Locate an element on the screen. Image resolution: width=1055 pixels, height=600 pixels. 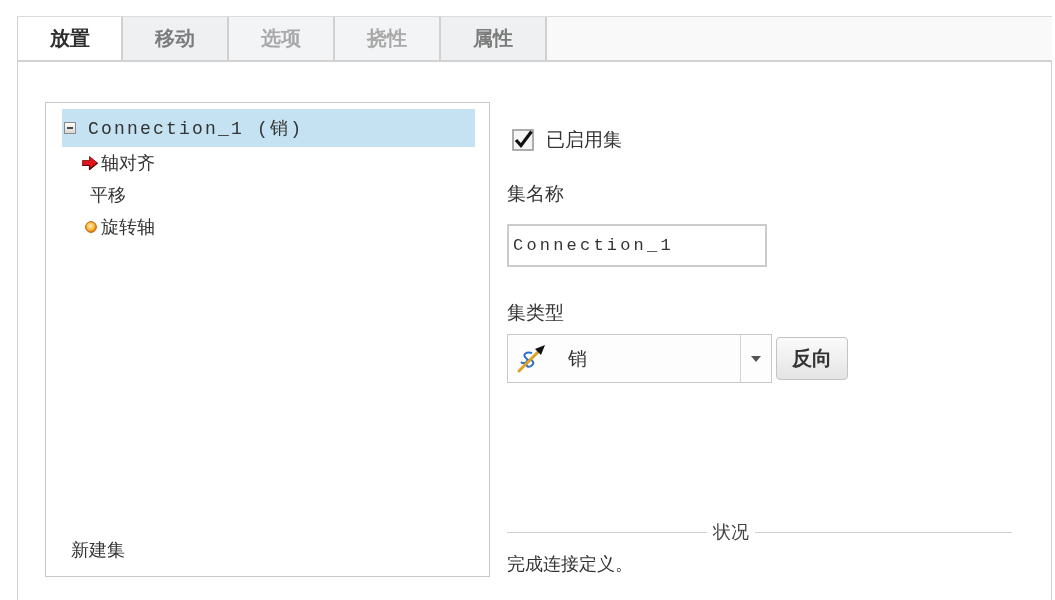
new-set-item: 新建集 is located at coordinates (98, 550).